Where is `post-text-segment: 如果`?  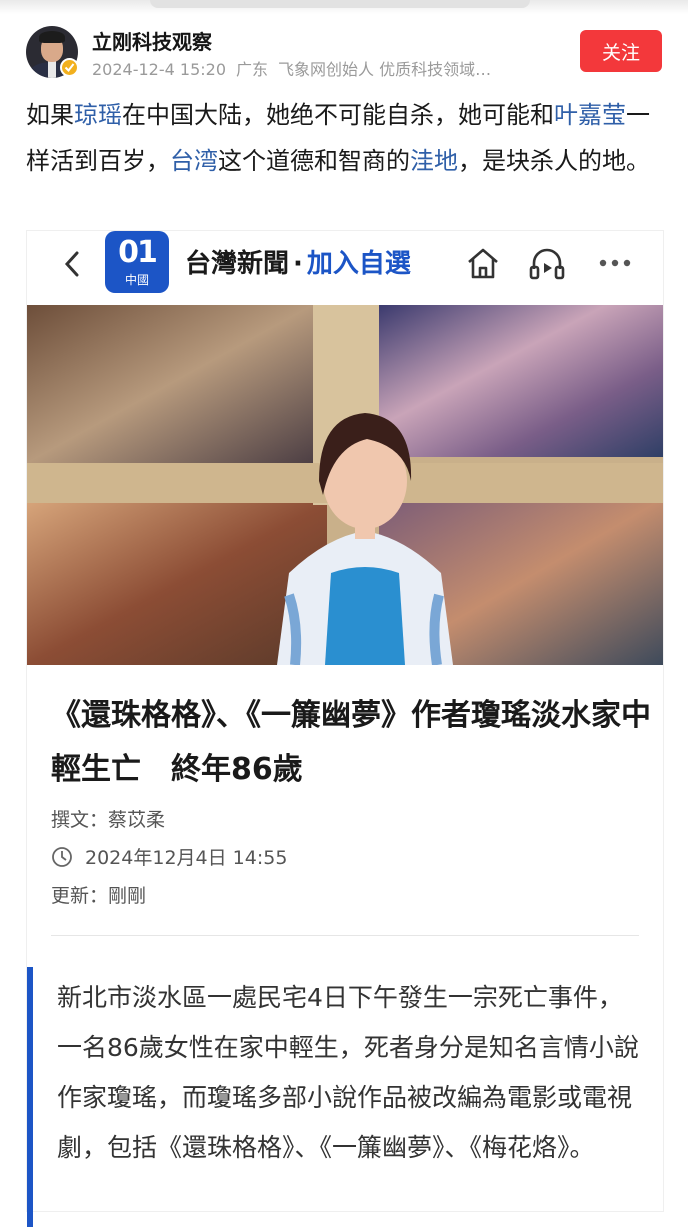
post-text-segment: 如果 is located at coordinates (50, 115).